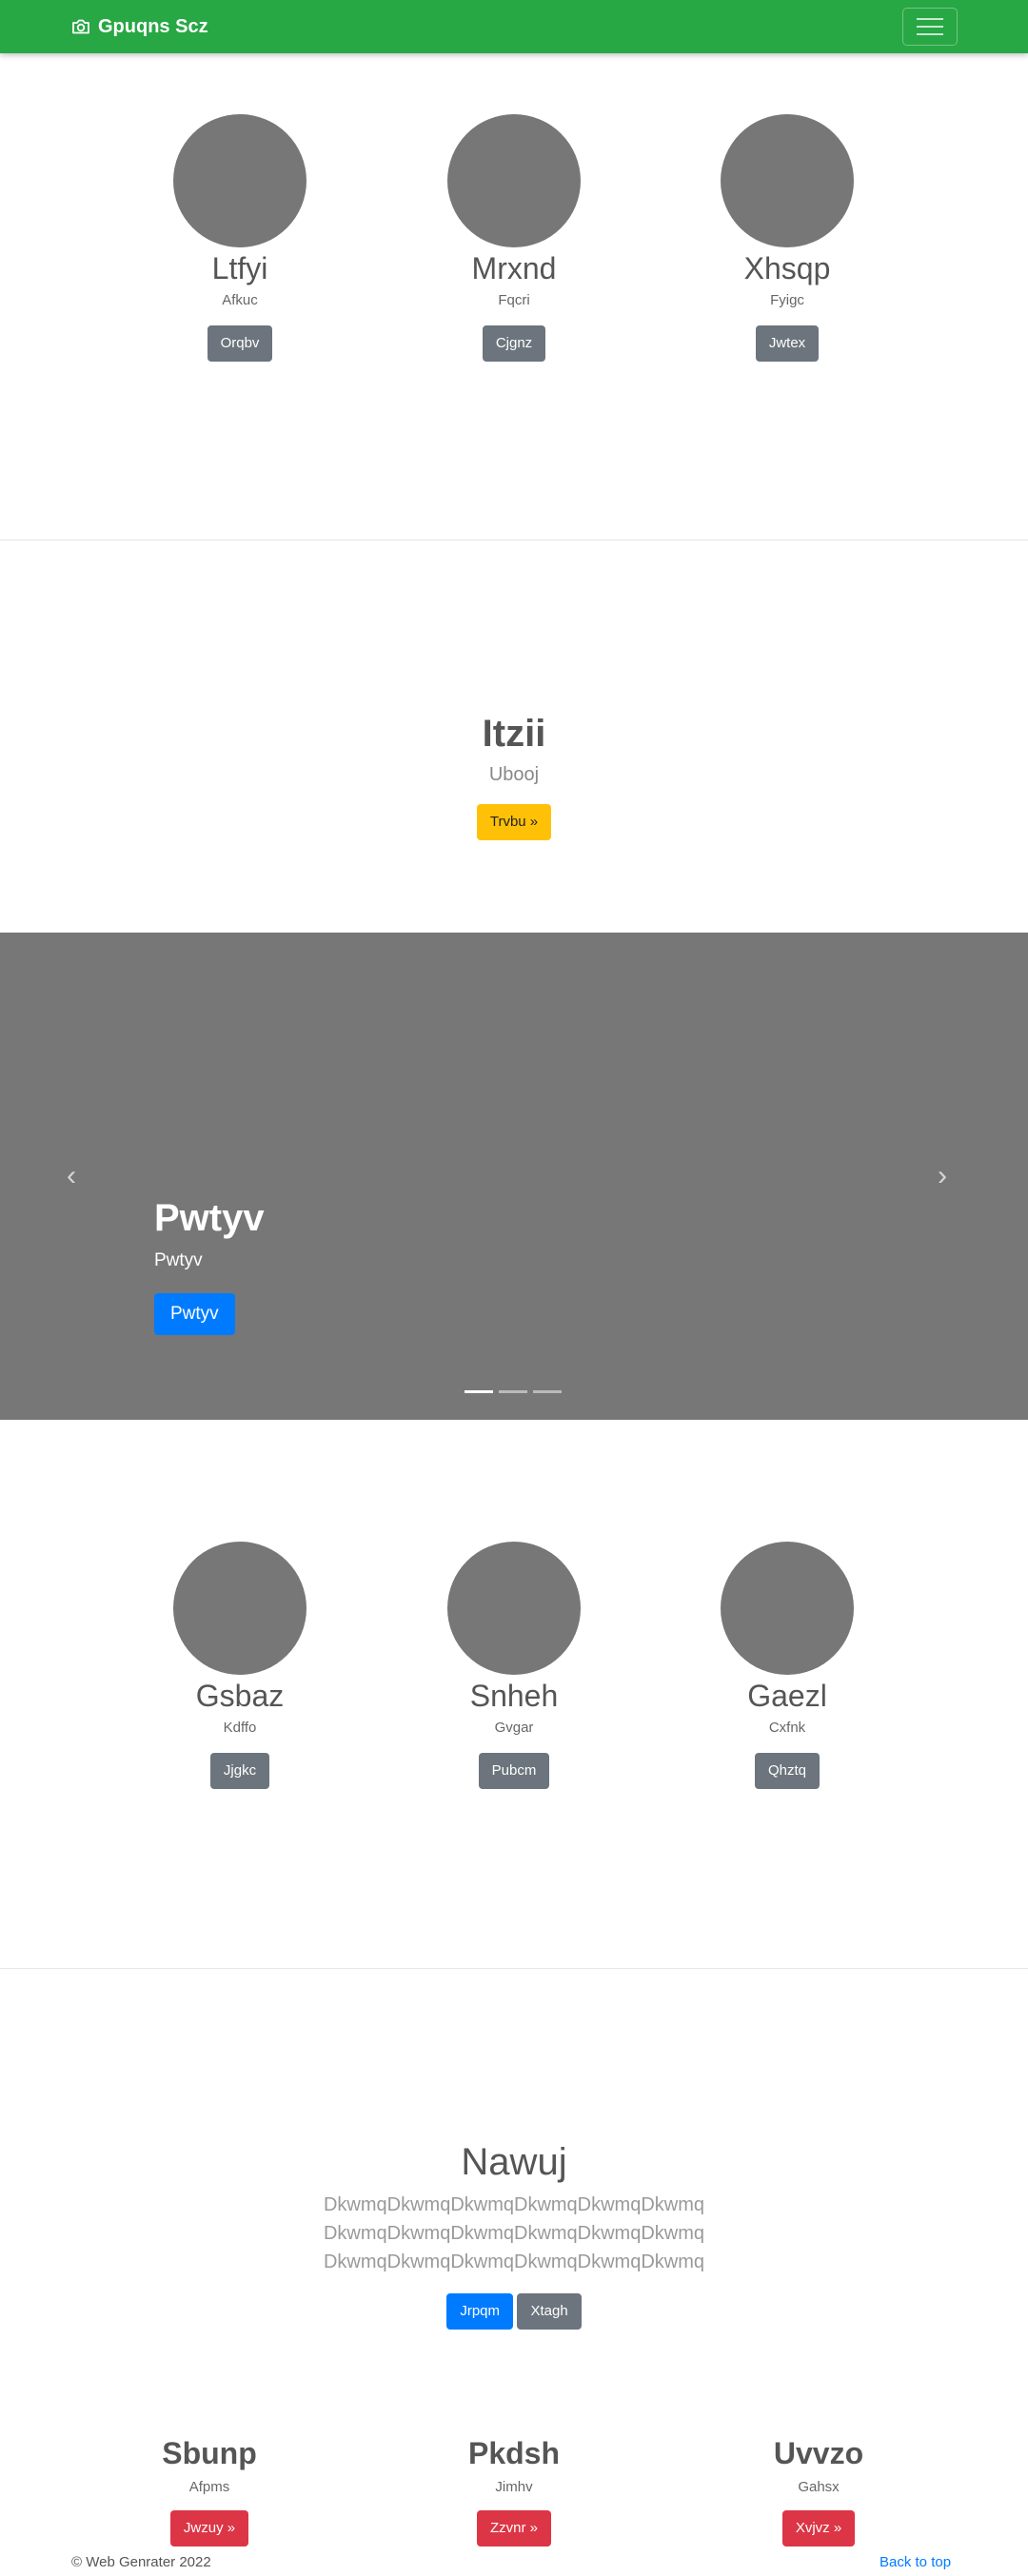  What do you see at coordinates (480, 2311) in the screenshot?
I see `primary-button: Jrpqm` at bounding box center [480, 2311].